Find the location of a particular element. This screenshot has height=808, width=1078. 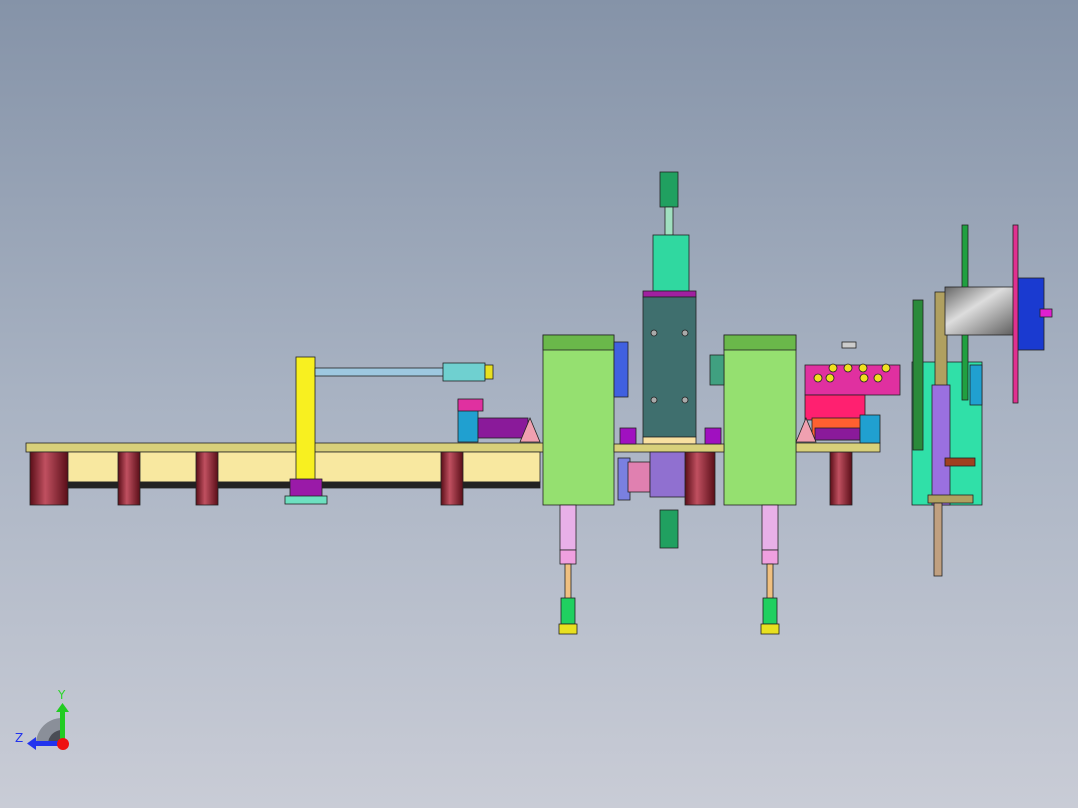

y-axis-label: Y is located at coordinates (62, 695).